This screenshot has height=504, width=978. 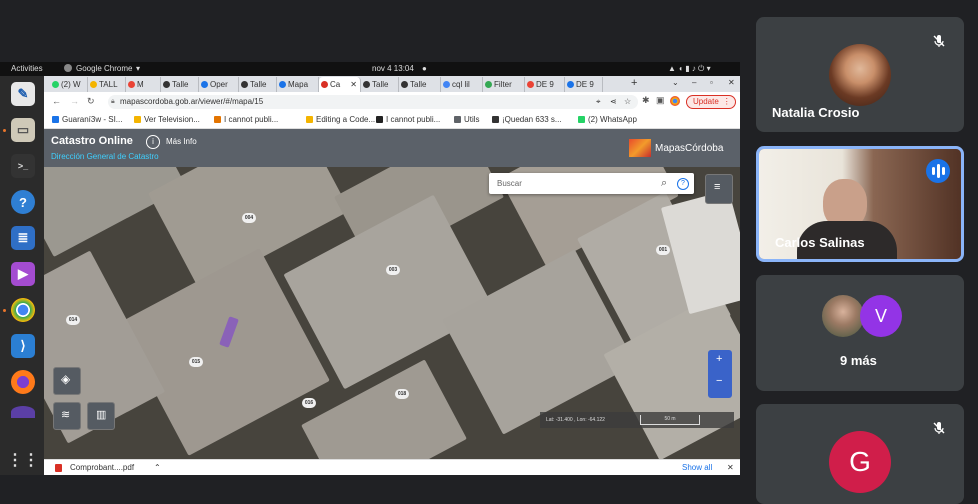 I want to click on lot-label: 001, so click(x=663, y=250).